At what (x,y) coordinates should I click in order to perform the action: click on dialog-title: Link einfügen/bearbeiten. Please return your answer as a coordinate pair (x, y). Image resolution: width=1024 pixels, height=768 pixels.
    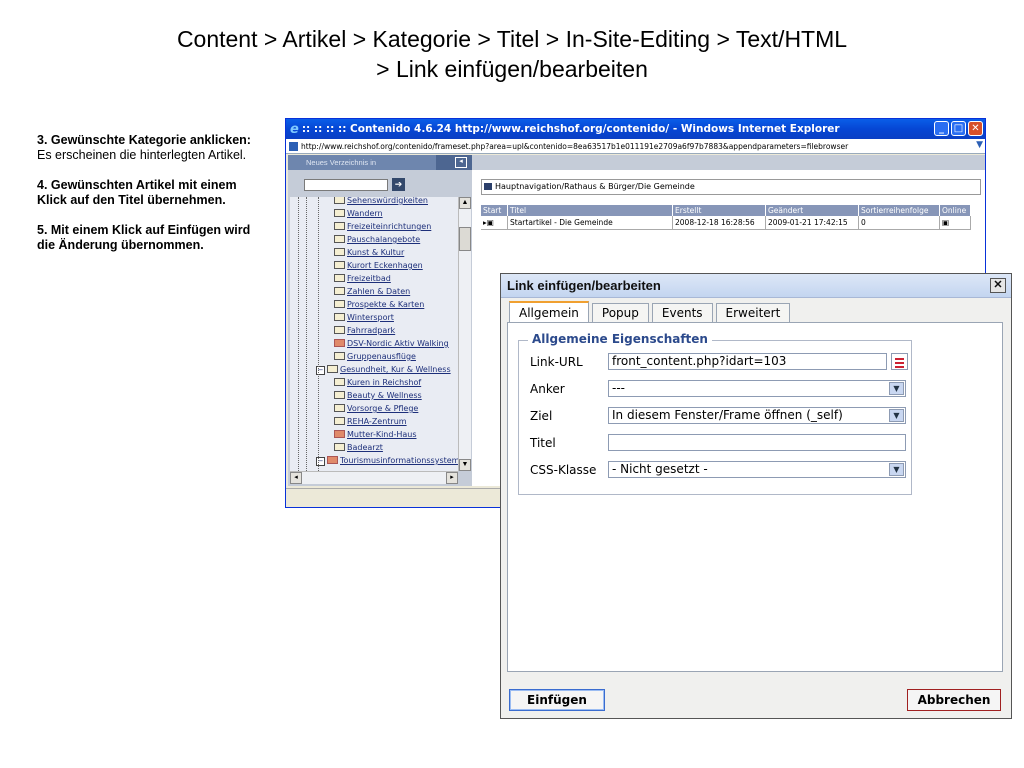
    Looking at the image, I should click on (584, 285).